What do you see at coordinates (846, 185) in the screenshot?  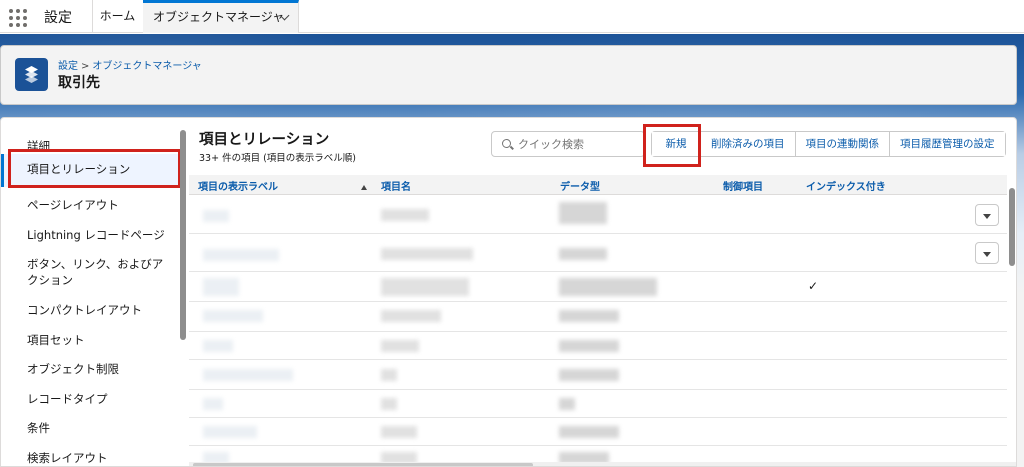 I see `column-header-indexed: インデックス付き` at bounding box center [846, 185].